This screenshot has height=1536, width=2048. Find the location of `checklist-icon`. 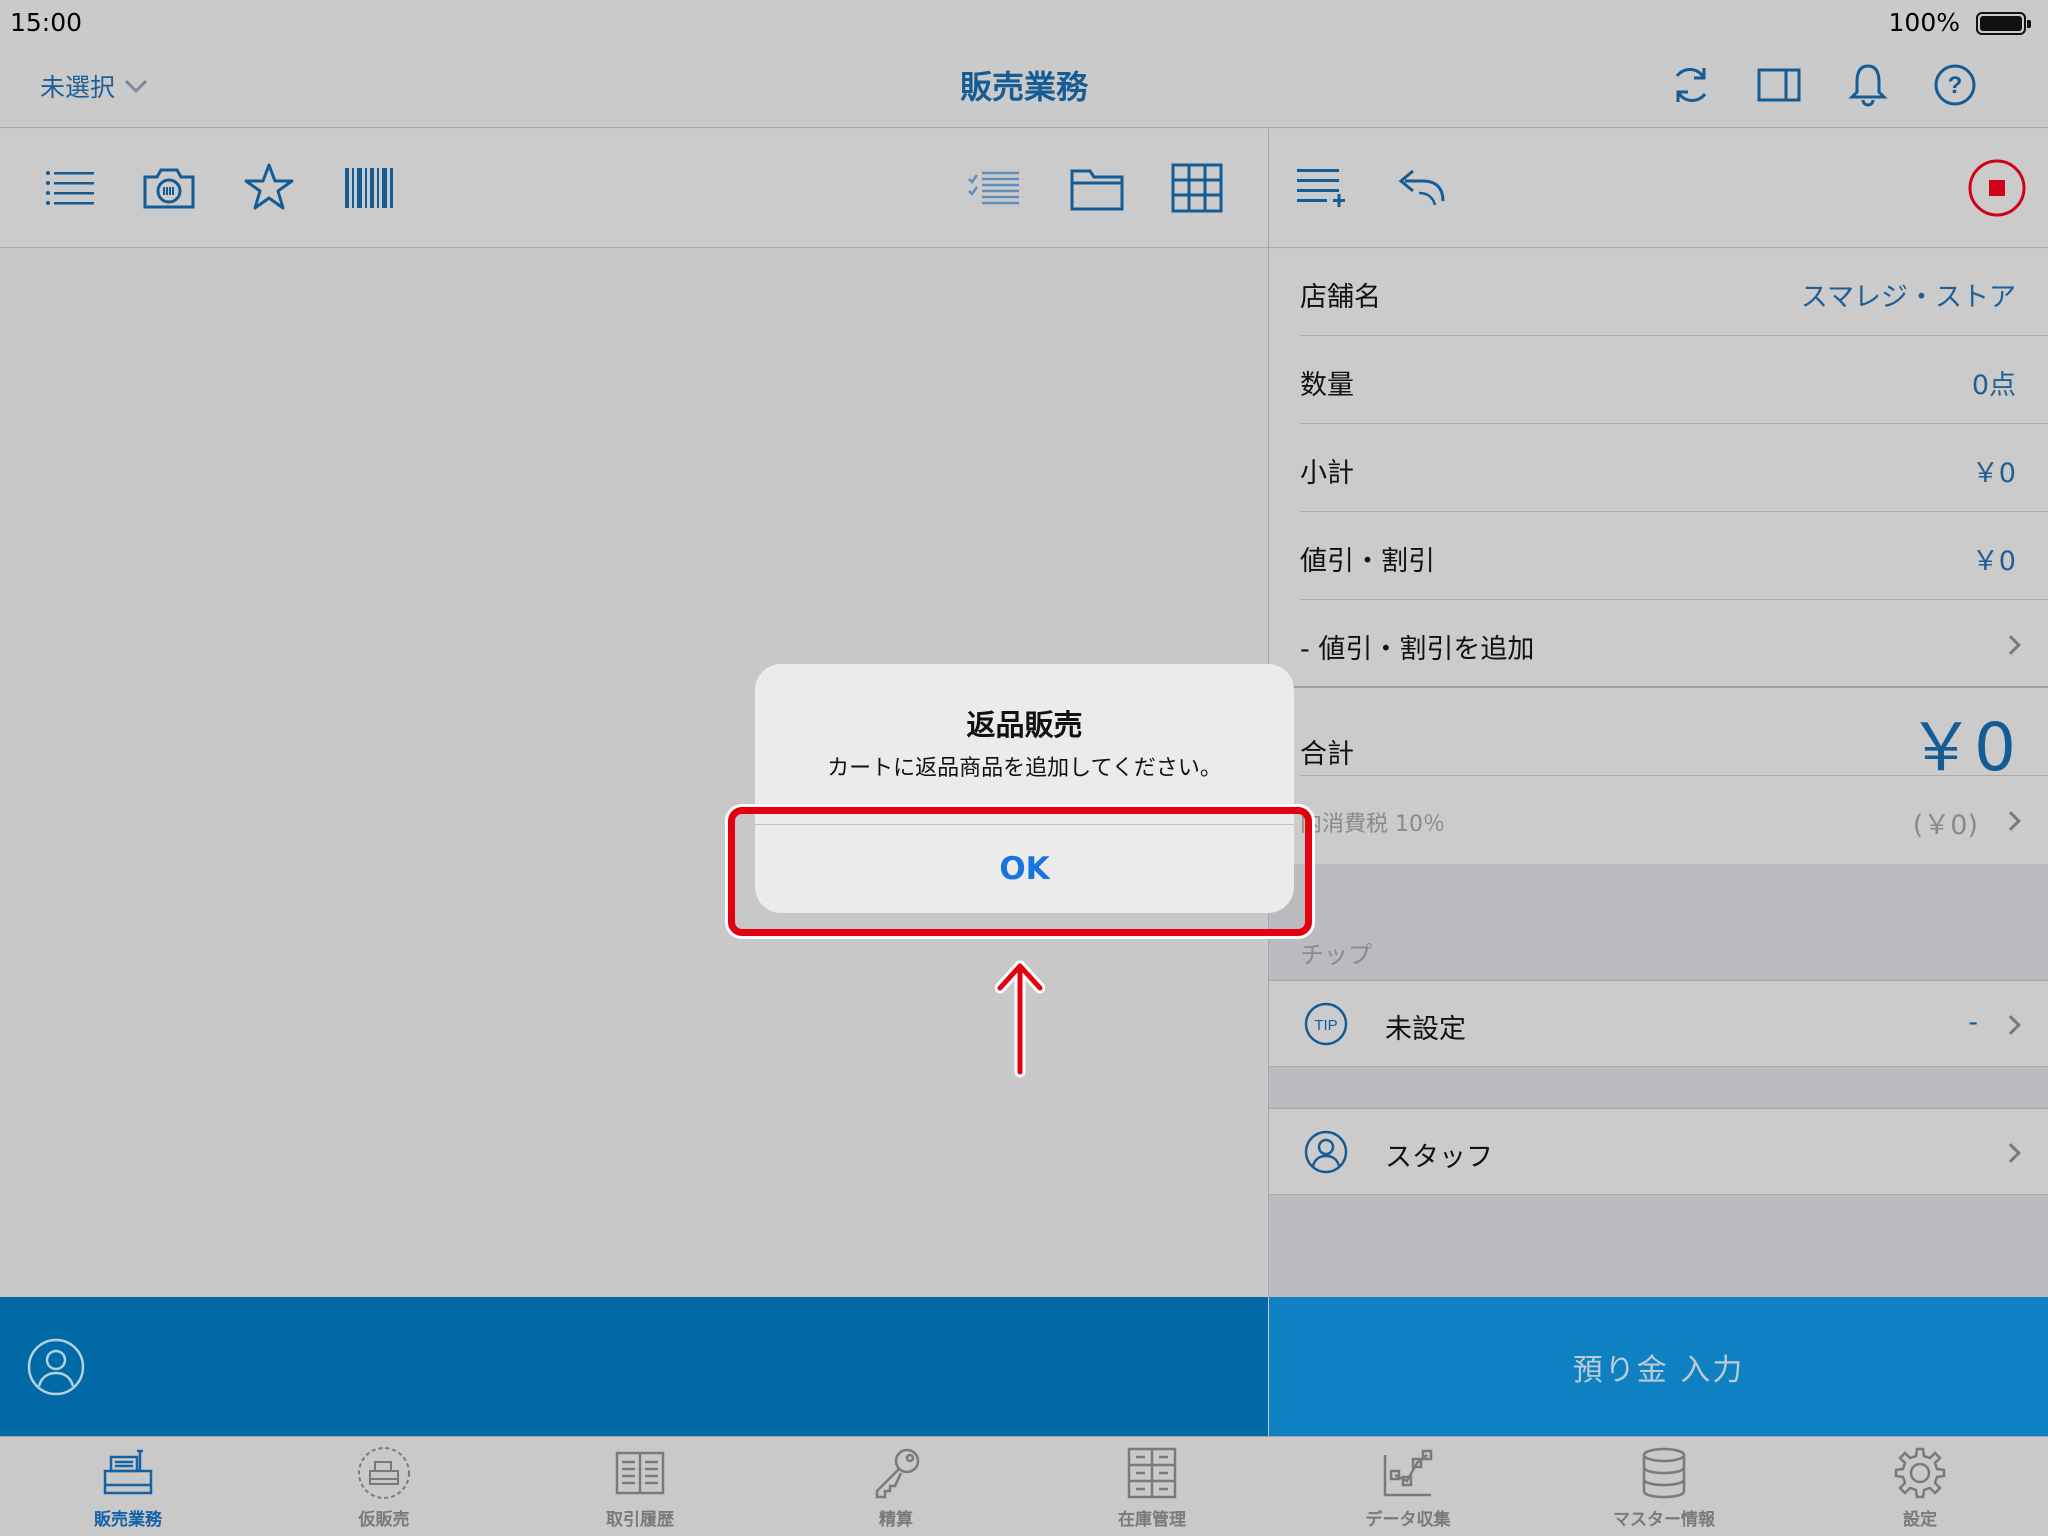

checklist-icon is located at coordinates (994, 188).